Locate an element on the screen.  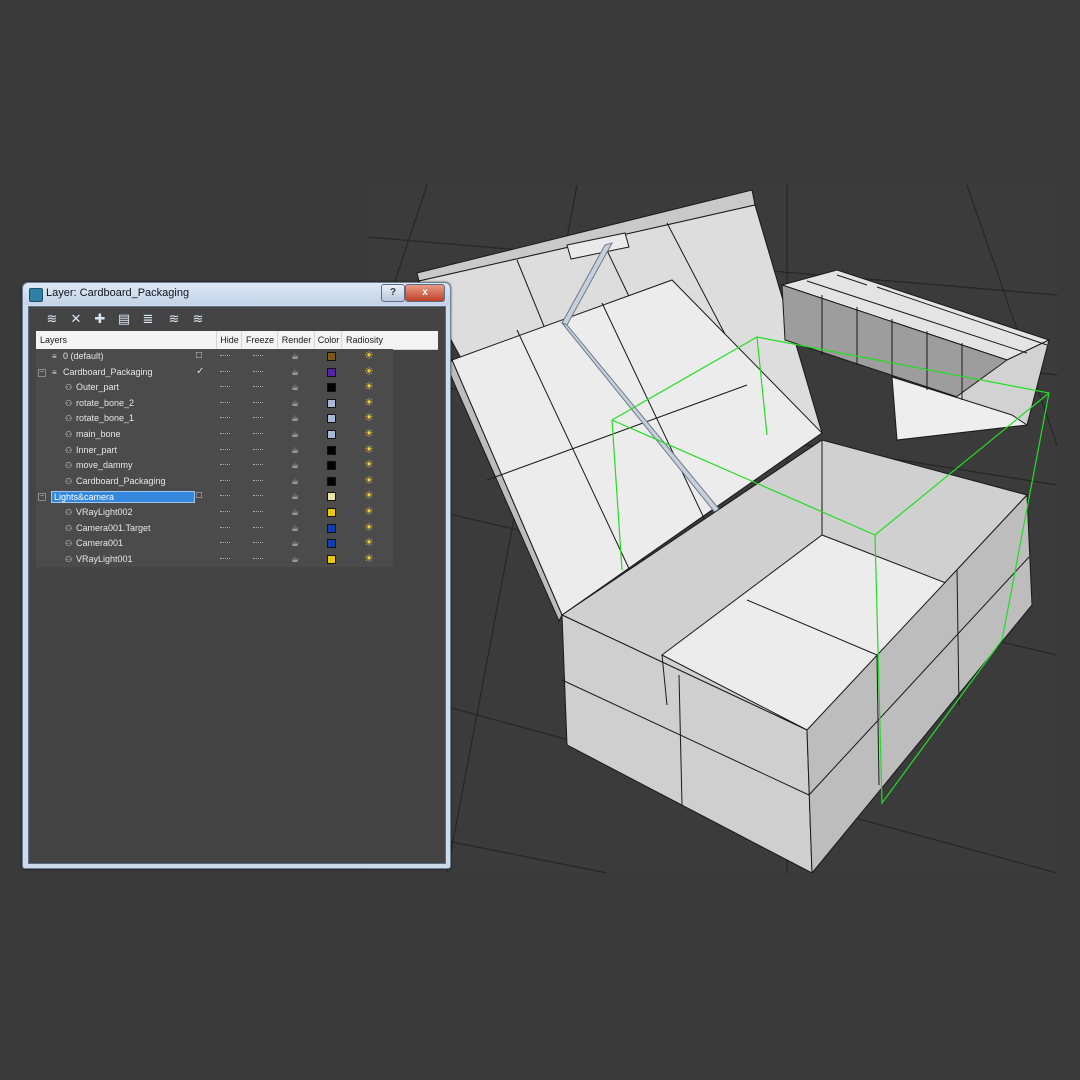
current-layer-toggle: □ is located at coordinates (199, 355).